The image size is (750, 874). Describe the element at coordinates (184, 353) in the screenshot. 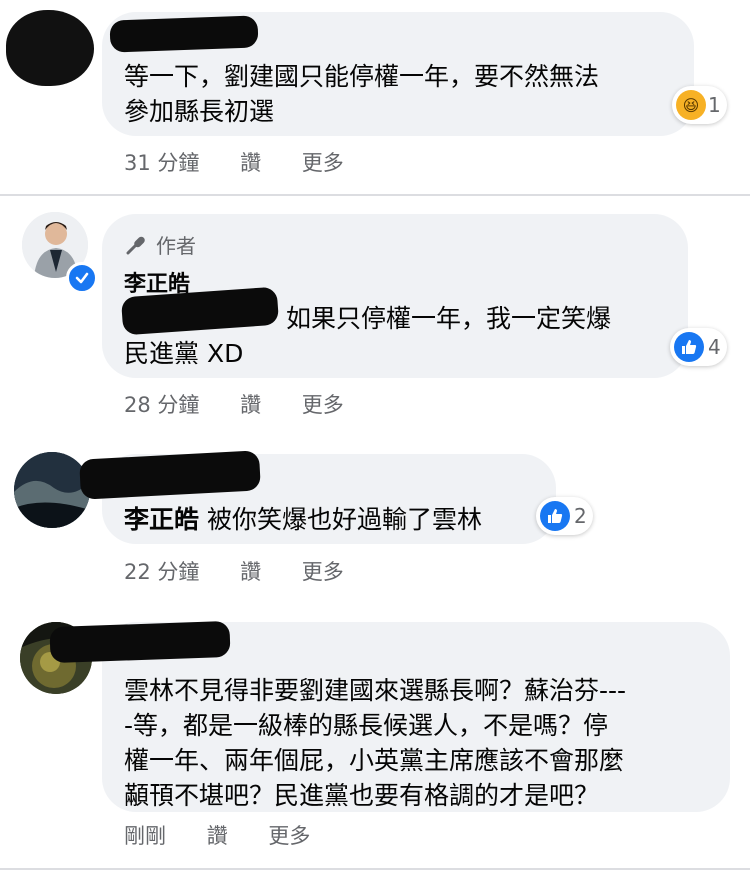

I see `comment-line: 民進黨 XD` at that location.